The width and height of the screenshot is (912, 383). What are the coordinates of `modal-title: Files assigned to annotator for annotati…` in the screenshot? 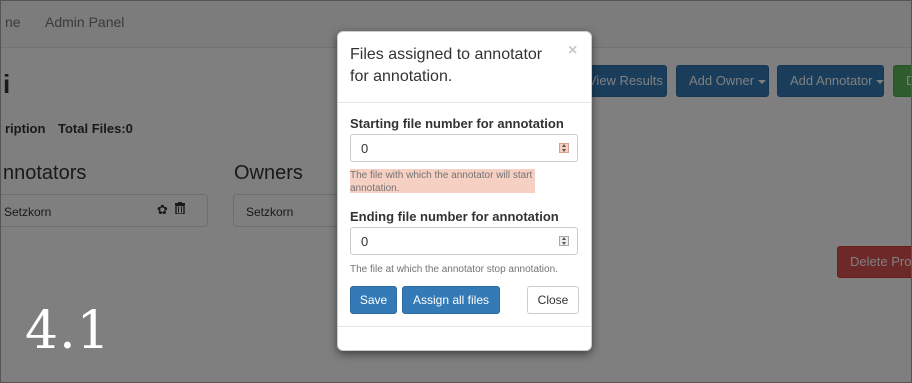 It's located at (446, 65).